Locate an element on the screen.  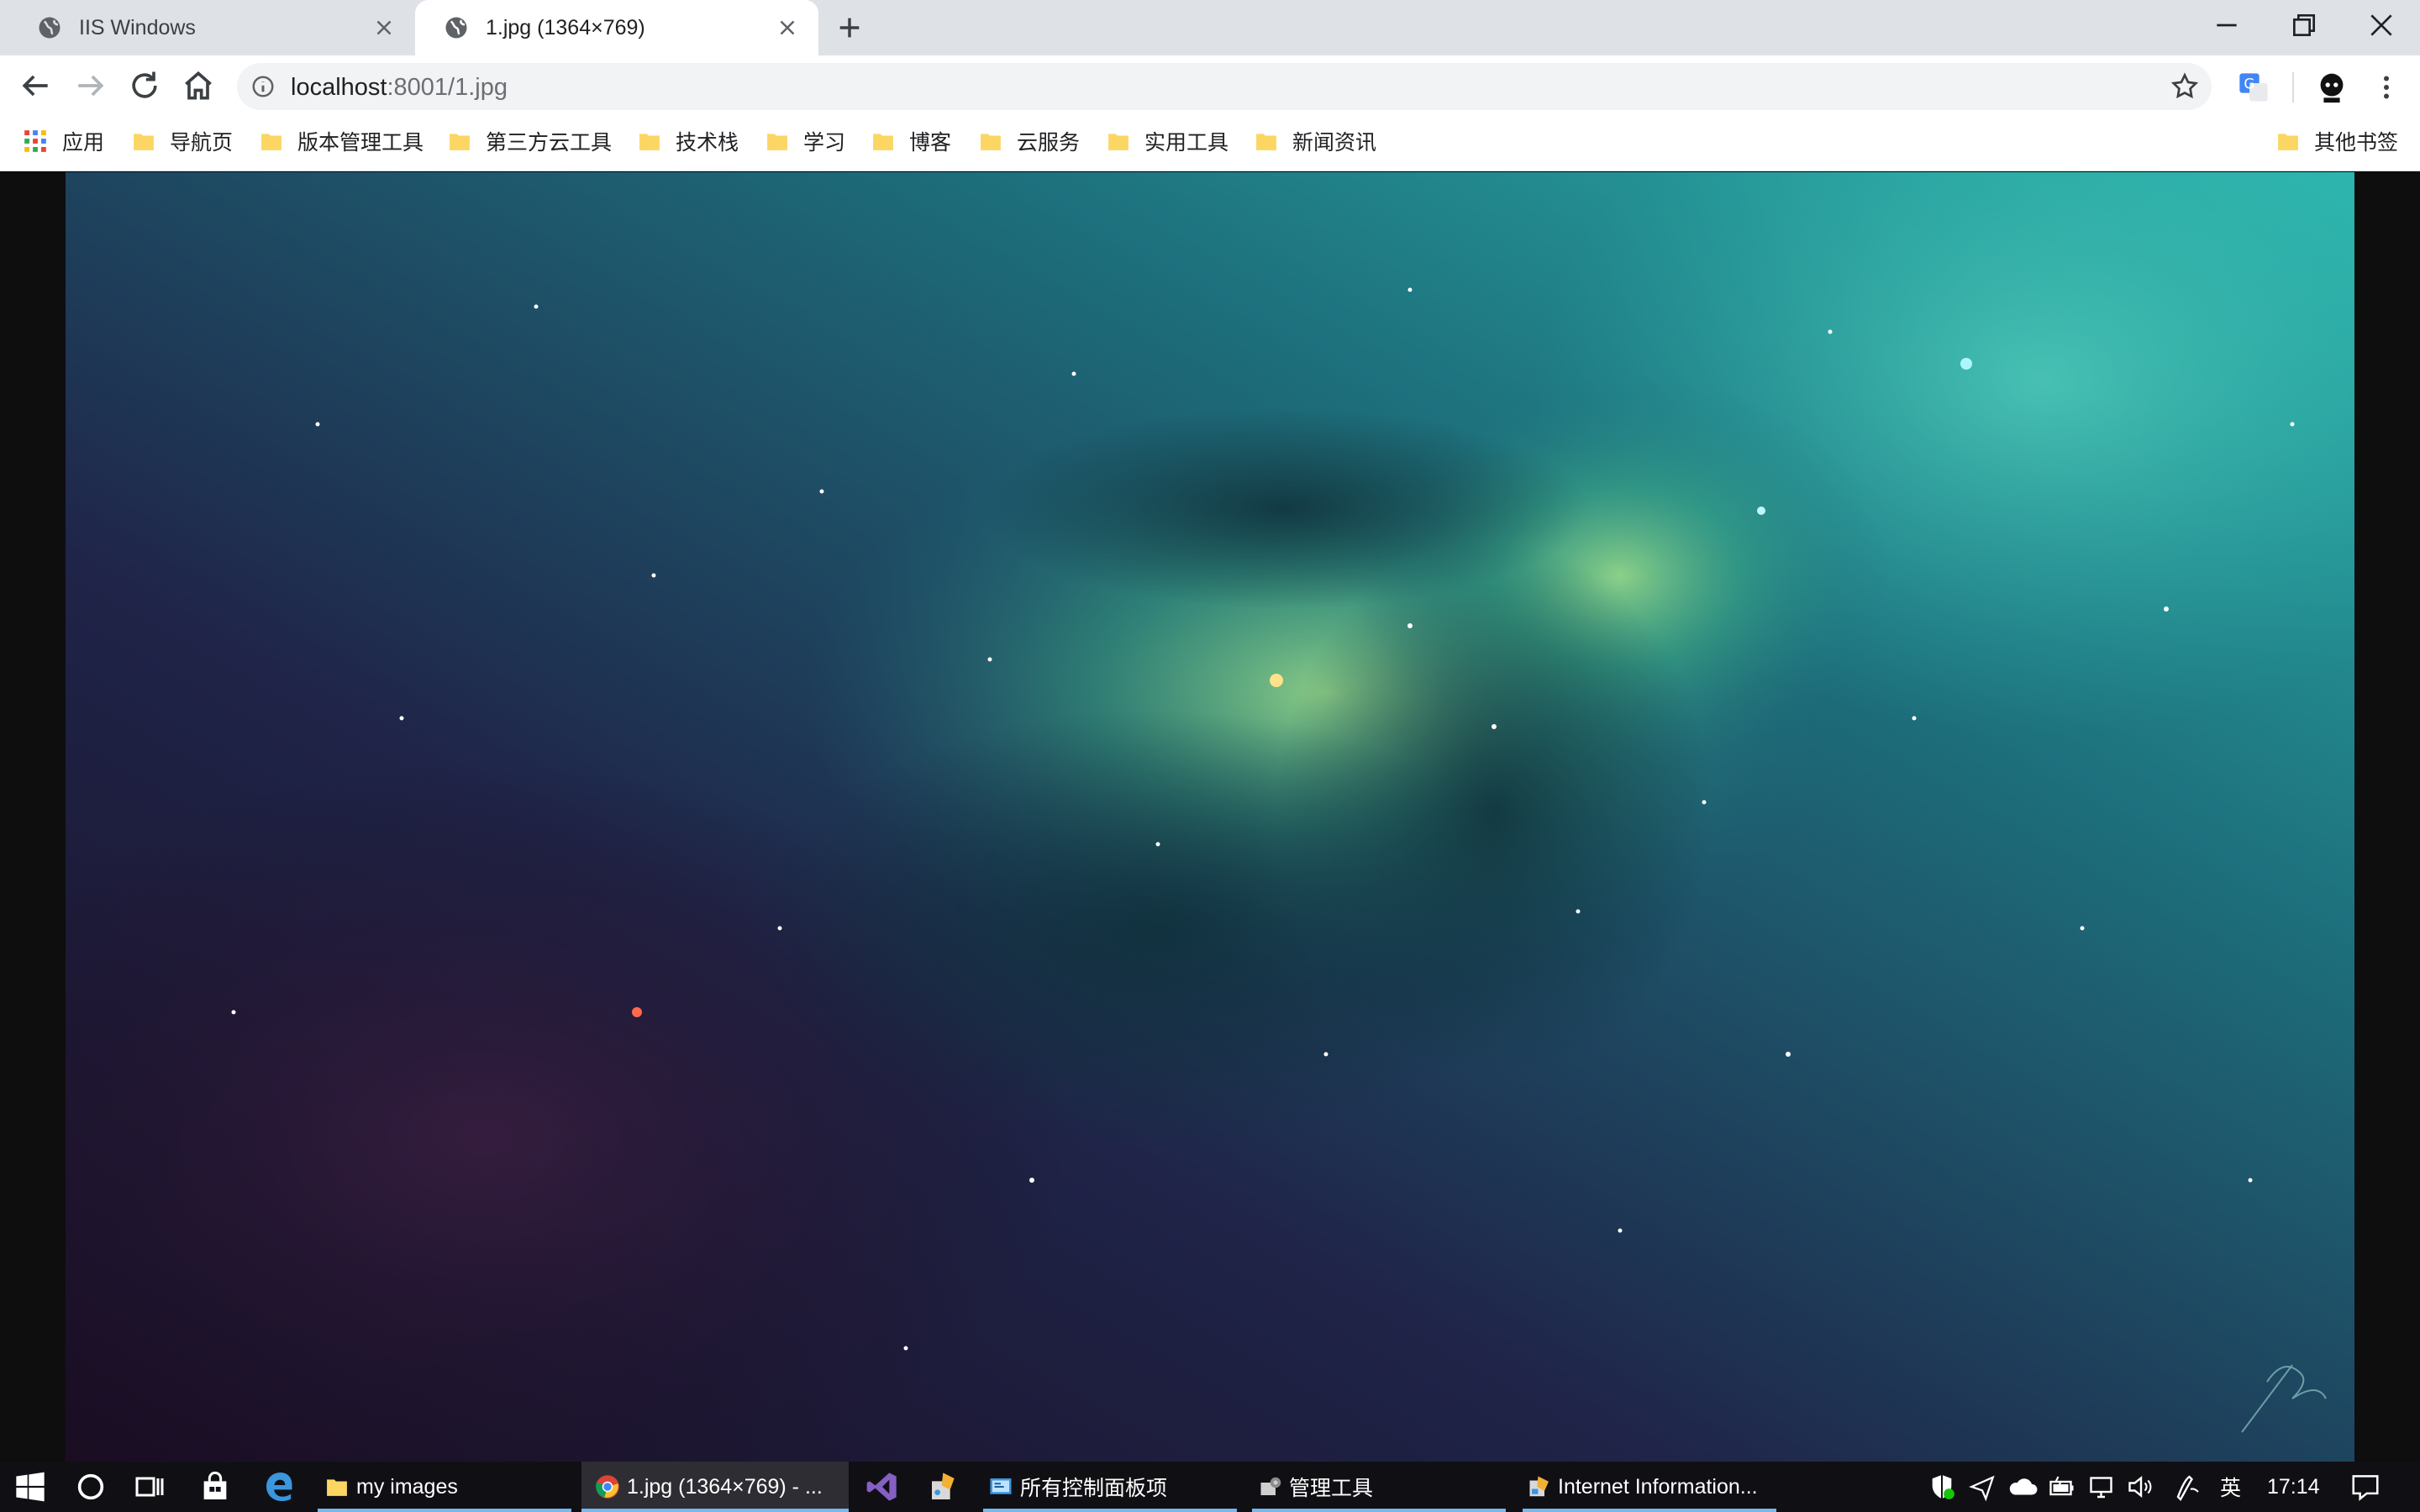
pen-ink-icon is located at coordinates (2188, 1487).